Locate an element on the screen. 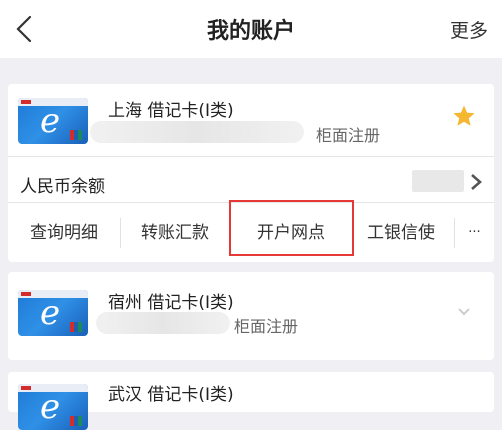 The width and height of the screenshot is (502, 430). account-name: 上海 借记卡(Ⅰ类) is located at coordinates (171, 111).